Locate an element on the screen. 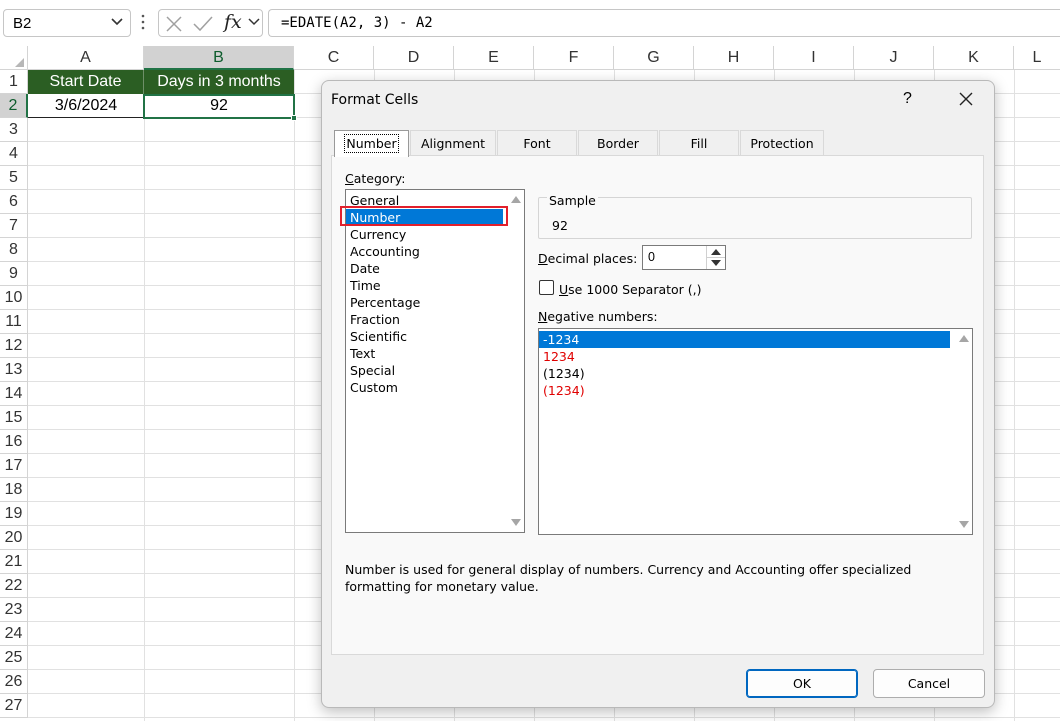 This screenshot has width=1060, height=721. column-header-g: G is located at coordinates (654, 58).